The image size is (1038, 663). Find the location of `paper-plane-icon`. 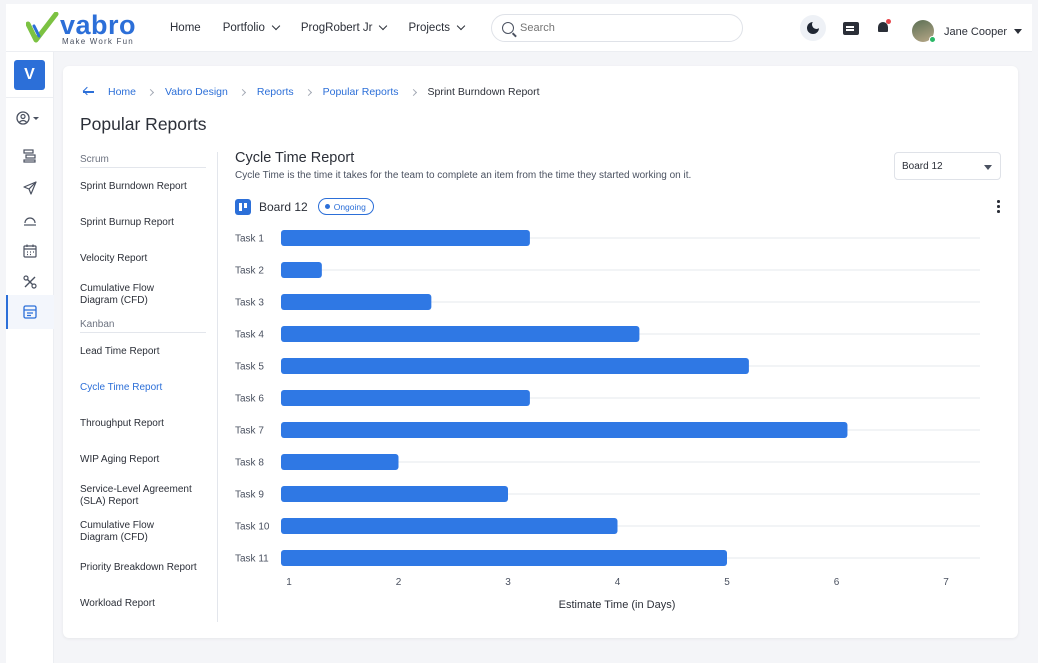

paper-plane-icon is located at coordinates (30, 188).